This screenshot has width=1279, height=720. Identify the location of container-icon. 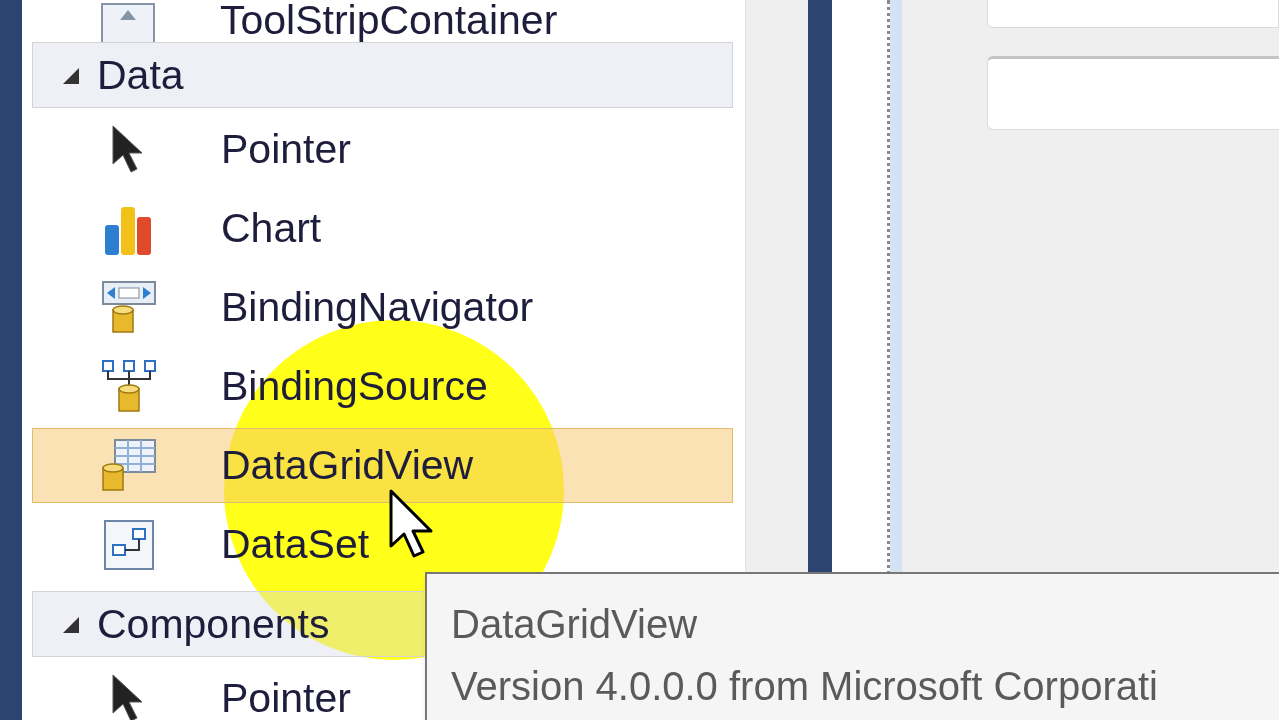
(128, 21).